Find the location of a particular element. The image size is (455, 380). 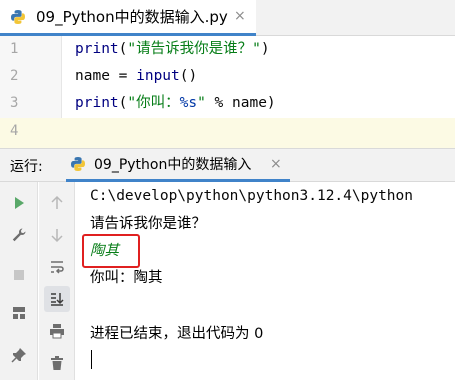

close-tab-icon: × is located at coordinates (240, 16).